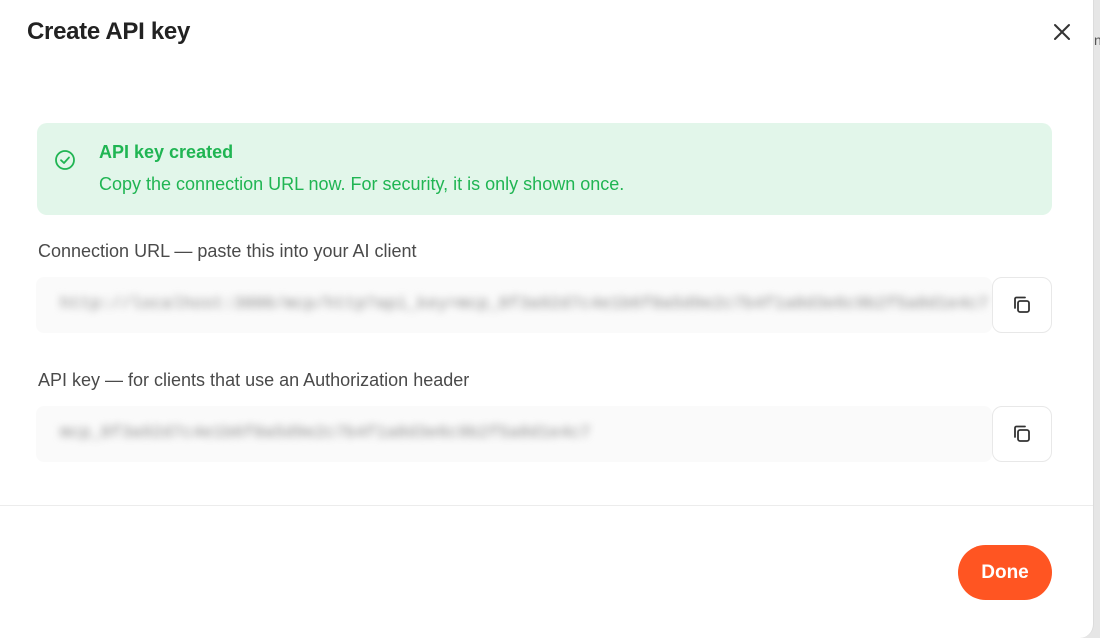  What do you see at coordinates (65, 160) in the screenshot?
I see `check-circle-icon` at bounding box center [65, 160].